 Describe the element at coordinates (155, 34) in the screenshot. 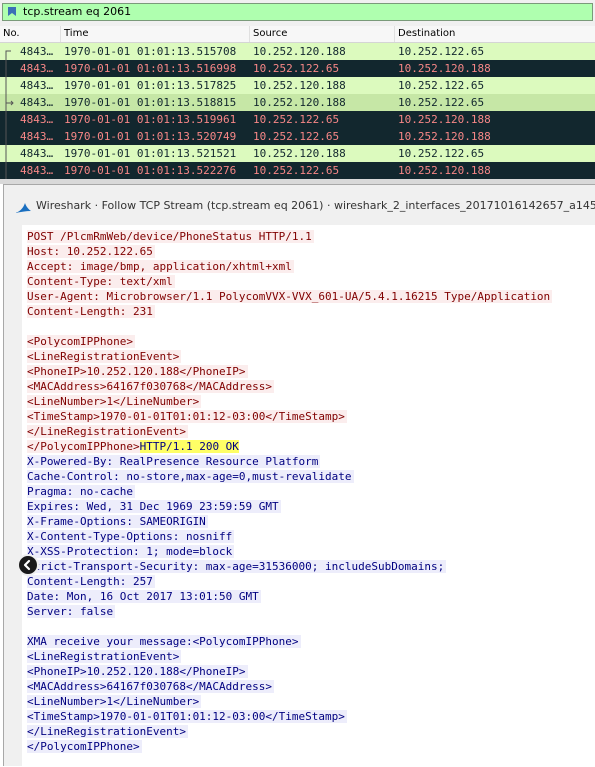

I see `column-header-time: Time` at that location.